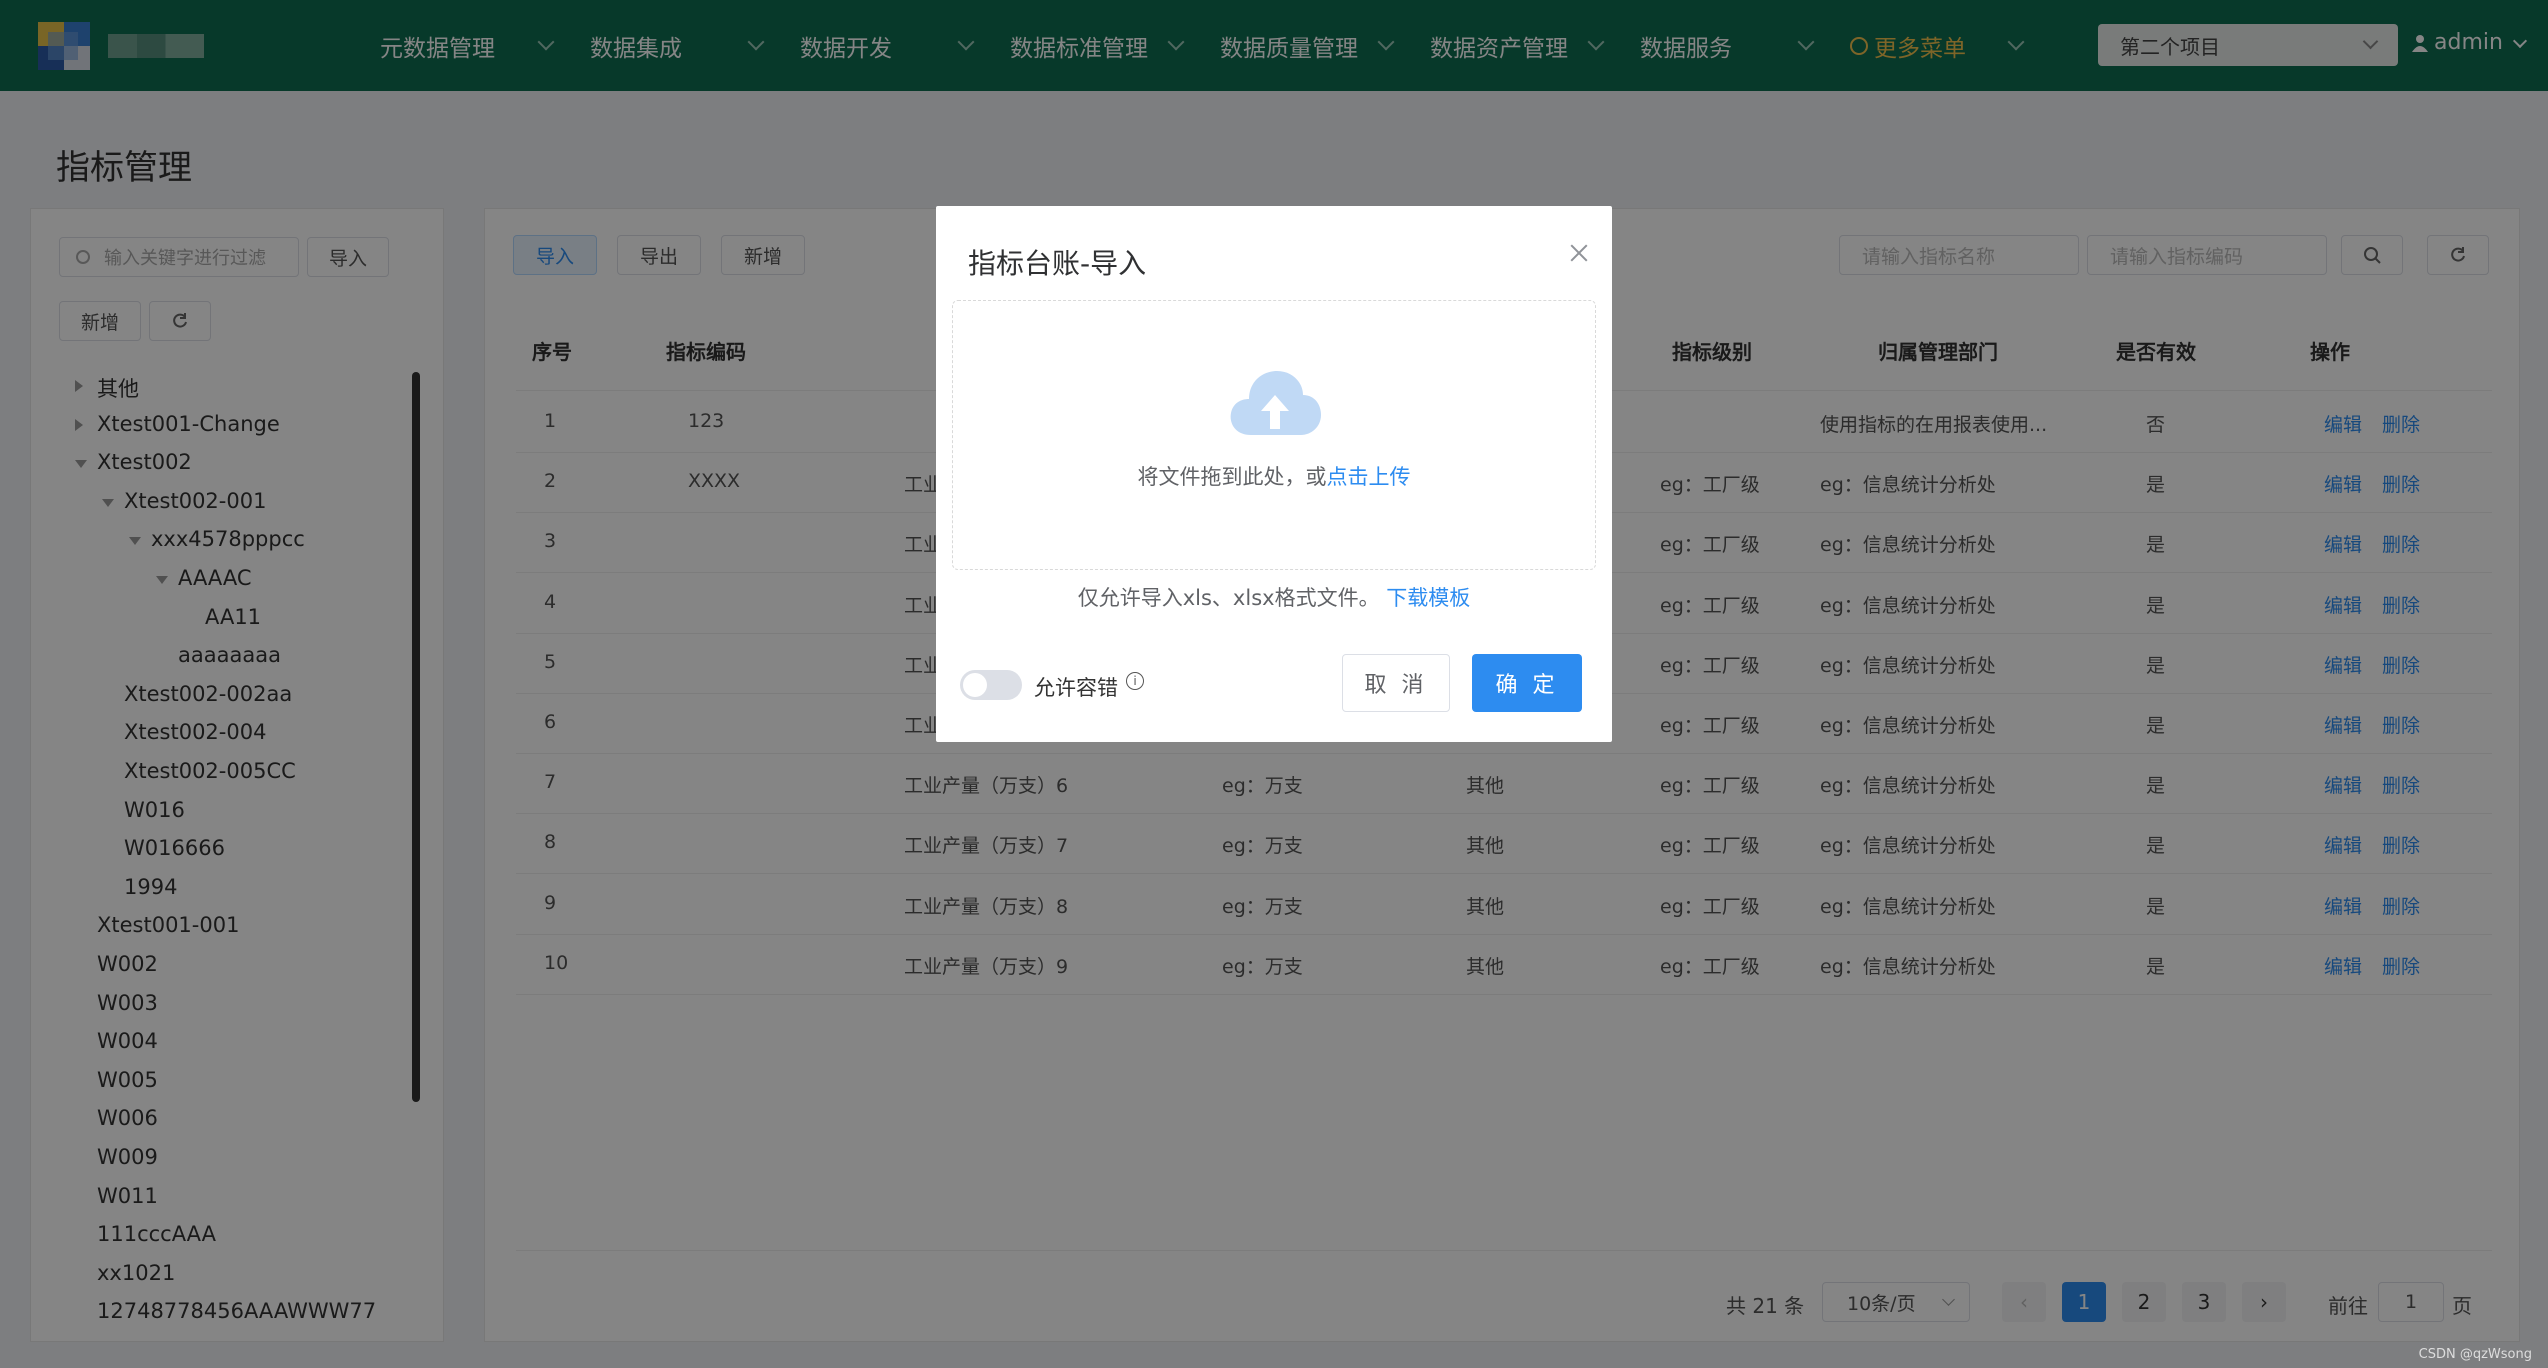  What do you see at coordinates (1369, 477) in the screenshot?
I see `click-upload-link: 点击上传` at bounding box center [1369, 477].